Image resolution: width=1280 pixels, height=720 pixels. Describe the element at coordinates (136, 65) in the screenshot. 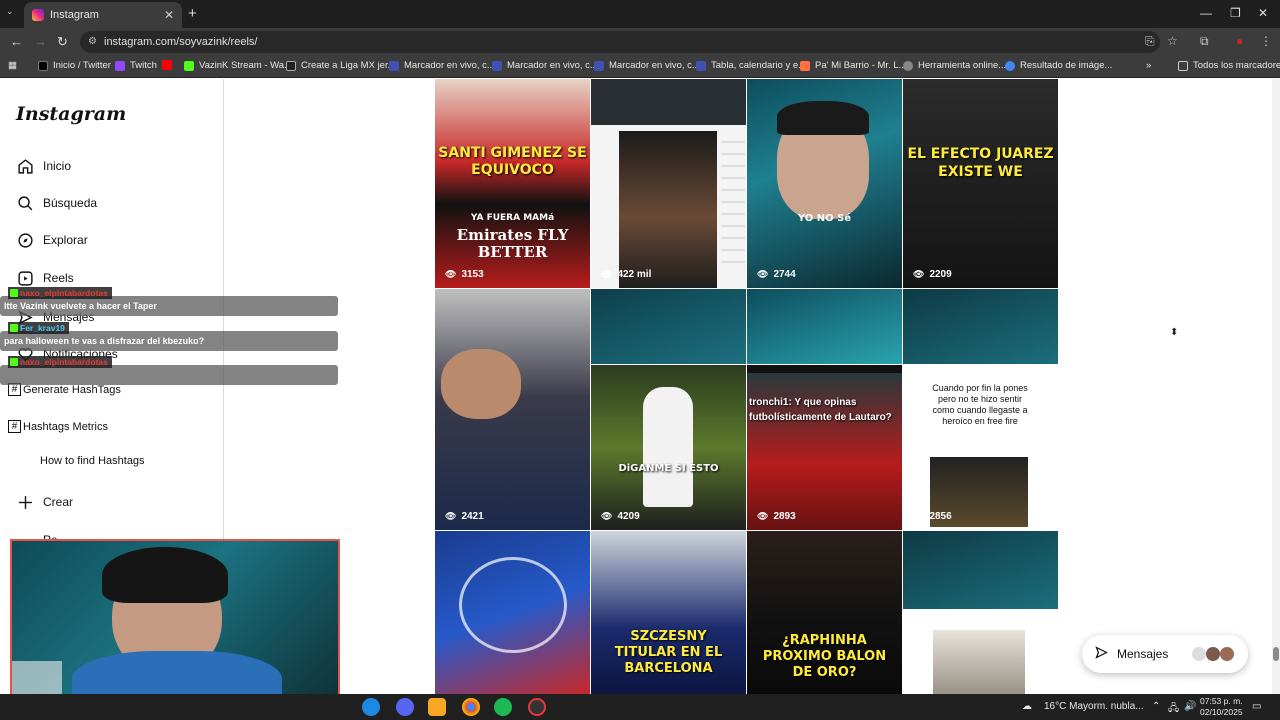

I see `bookmark-item: Twitch` at that location.